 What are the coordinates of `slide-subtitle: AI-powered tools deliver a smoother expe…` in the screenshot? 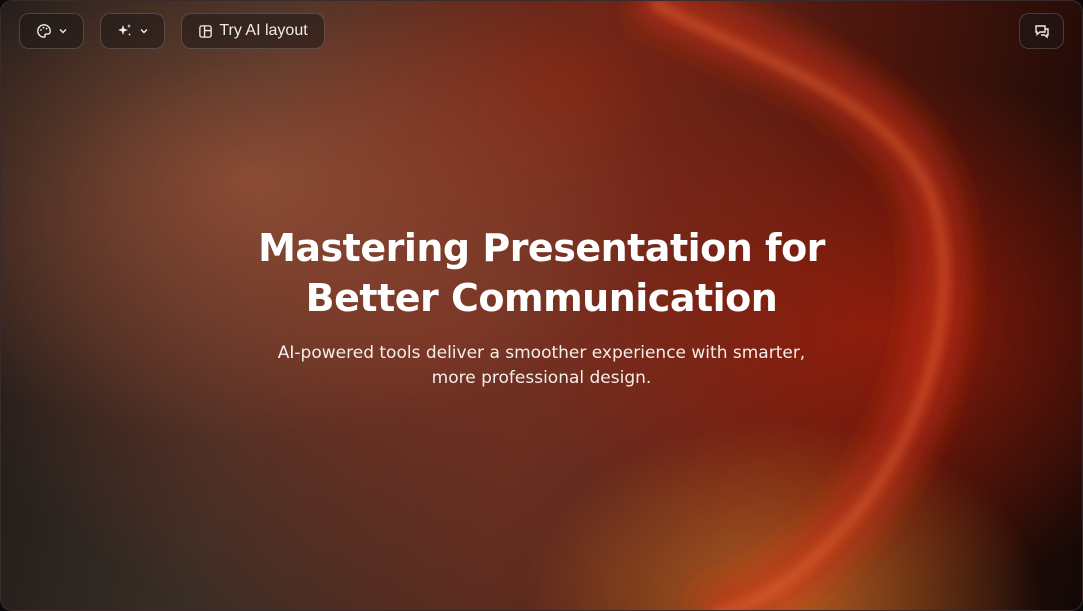 It's located at (541, 366).